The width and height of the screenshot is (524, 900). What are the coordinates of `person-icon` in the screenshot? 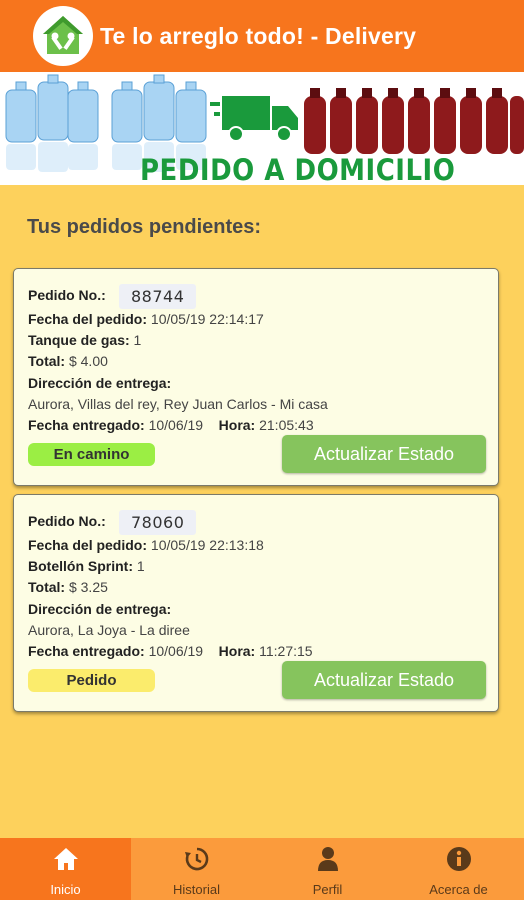 It's located at (328, 859).